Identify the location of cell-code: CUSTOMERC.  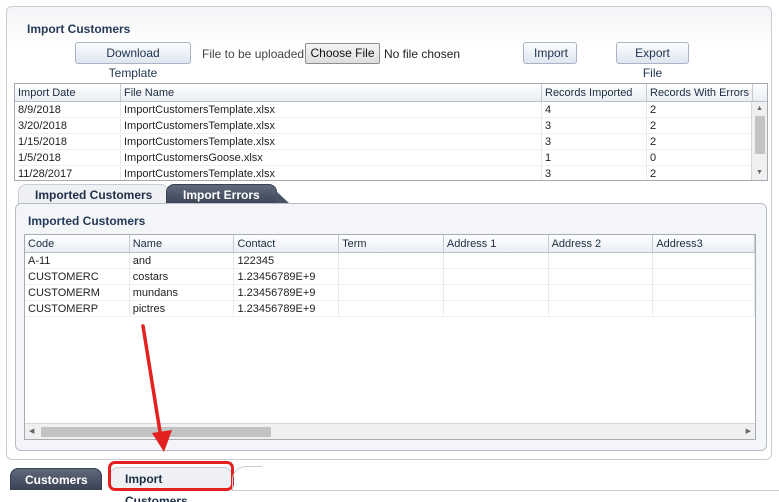
(77, 276).